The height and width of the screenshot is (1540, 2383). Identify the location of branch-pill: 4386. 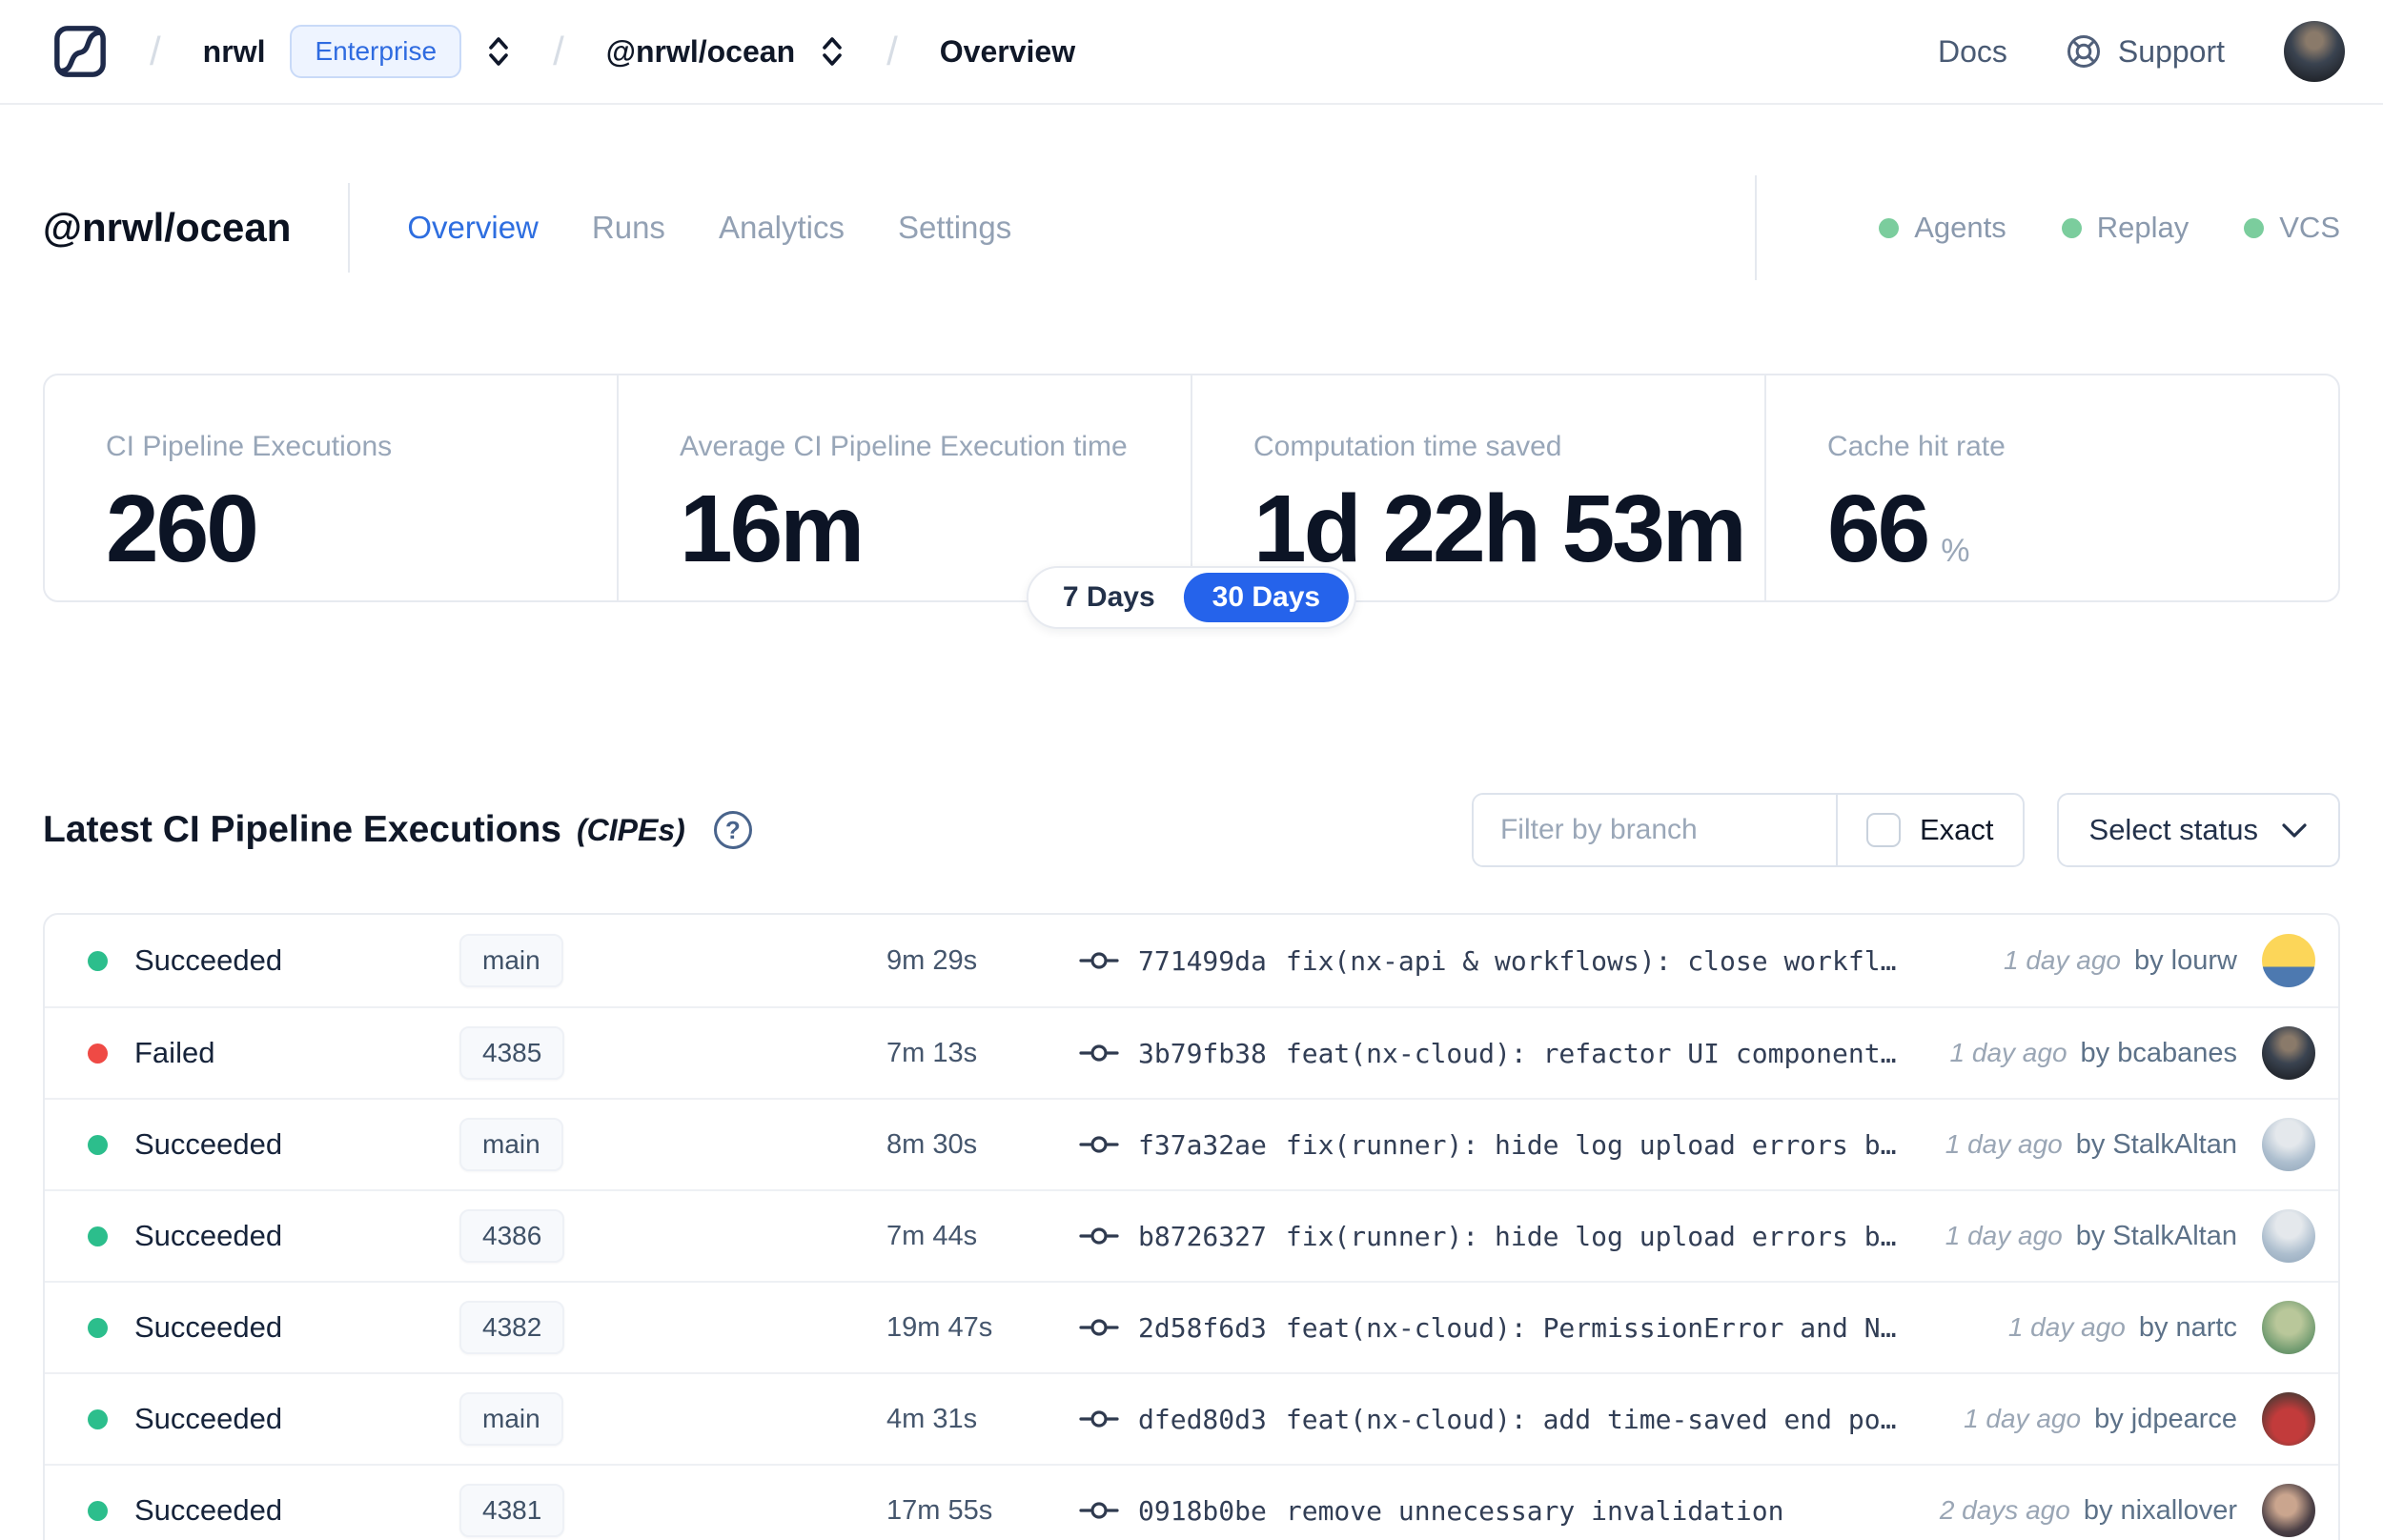
(512, 1236).